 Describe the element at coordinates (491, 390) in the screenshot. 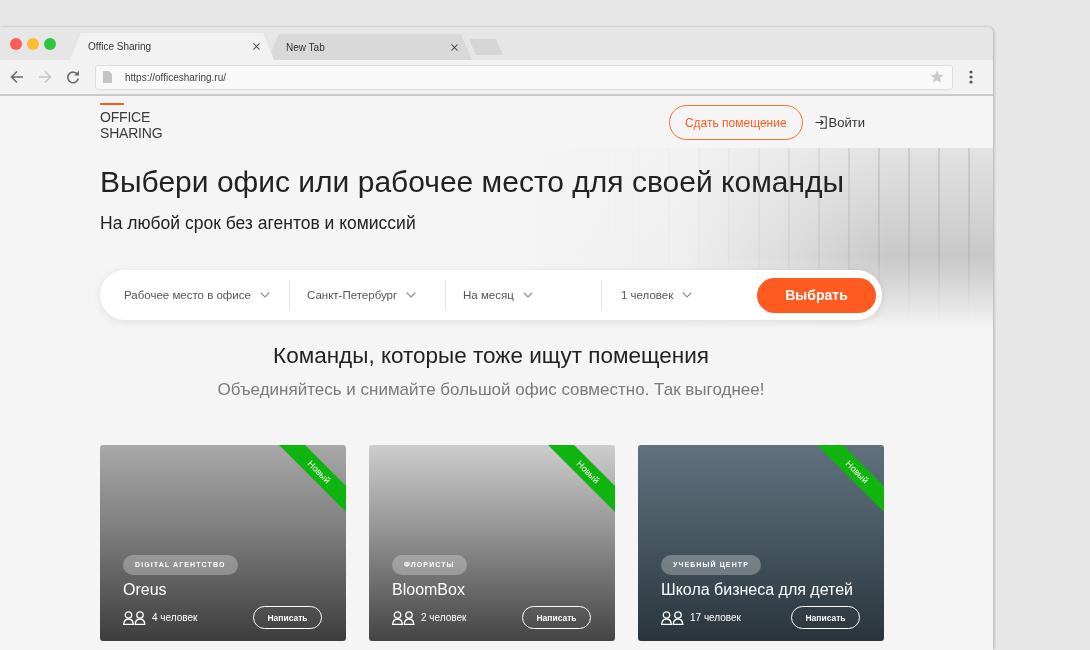

I see `section-subtitle: Объединяйтесь и снимайте большой офис совместно. Так выгоднее!` at that location.